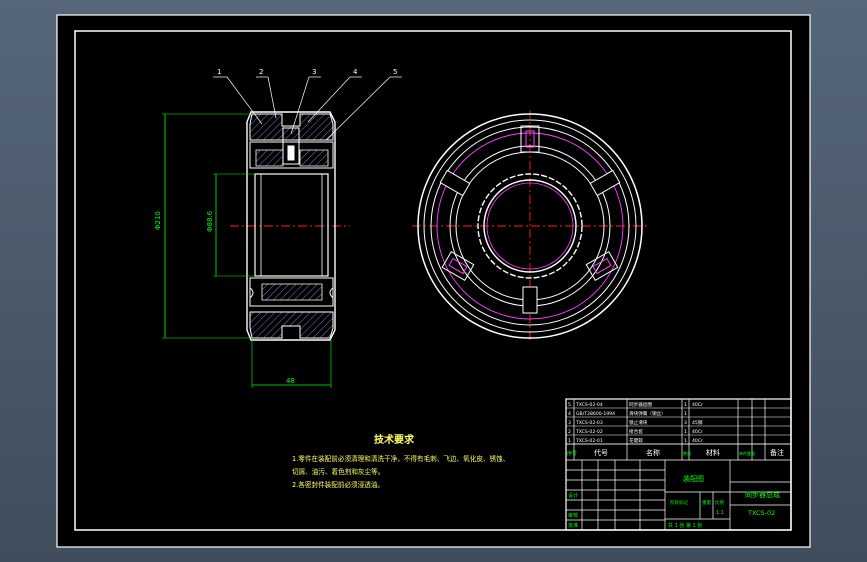 The width and height of the screenshot is (867, 562). I want to click on tech-title: 技术要求, so click(394, 439).